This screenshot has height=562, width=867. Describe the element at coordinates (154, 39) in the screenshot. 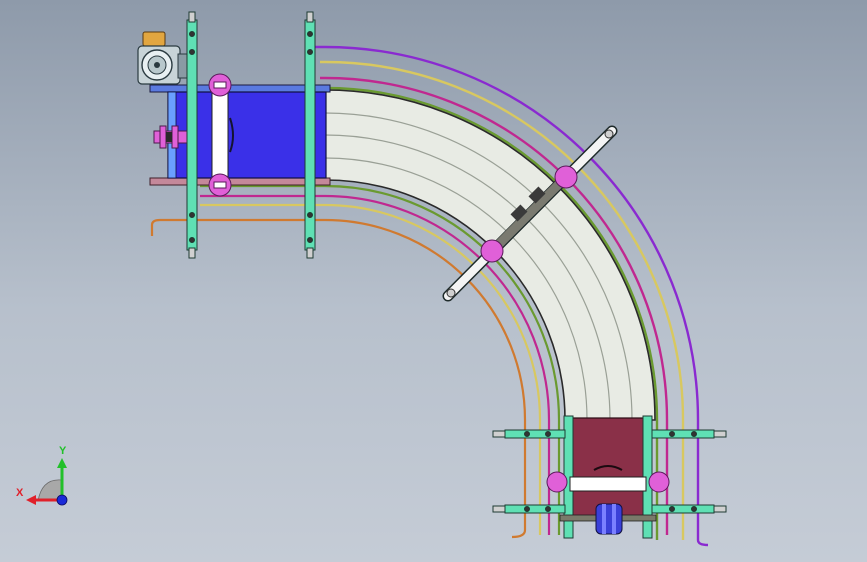

I see `motor-terminal-box` at that location.